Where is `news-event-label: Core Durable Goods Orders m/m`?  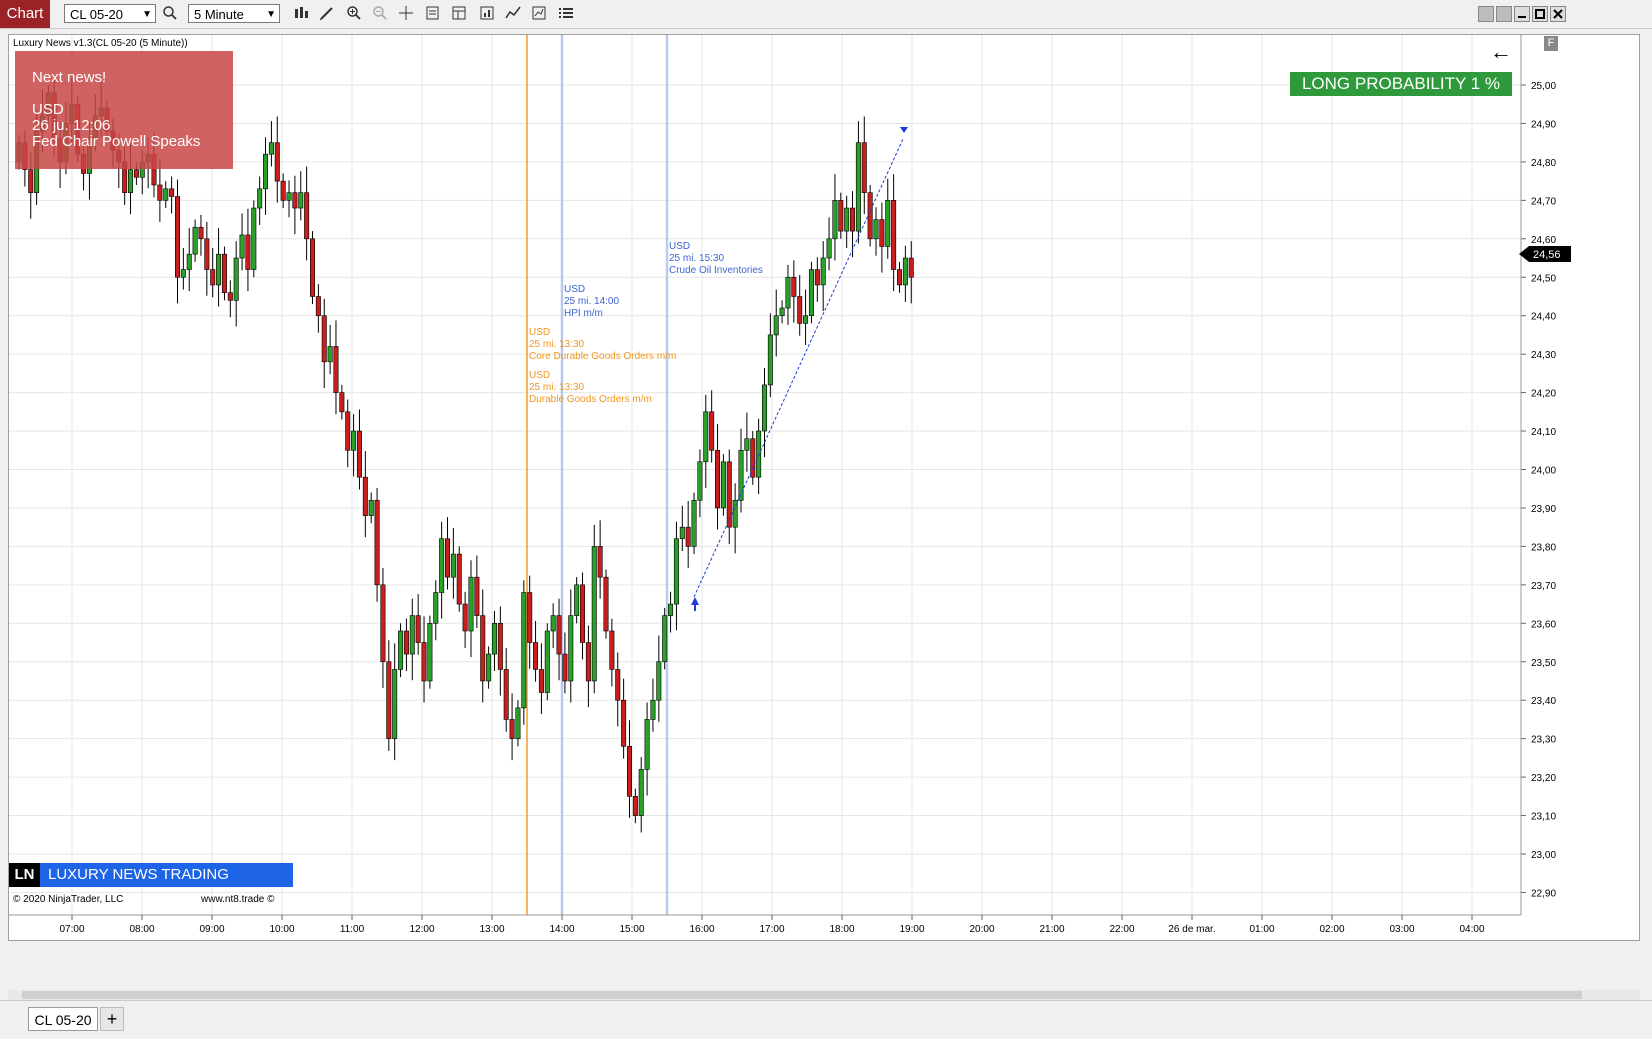
news-event-label: Core Durable Goods Orders m/m is located at coordinates (602, 356).